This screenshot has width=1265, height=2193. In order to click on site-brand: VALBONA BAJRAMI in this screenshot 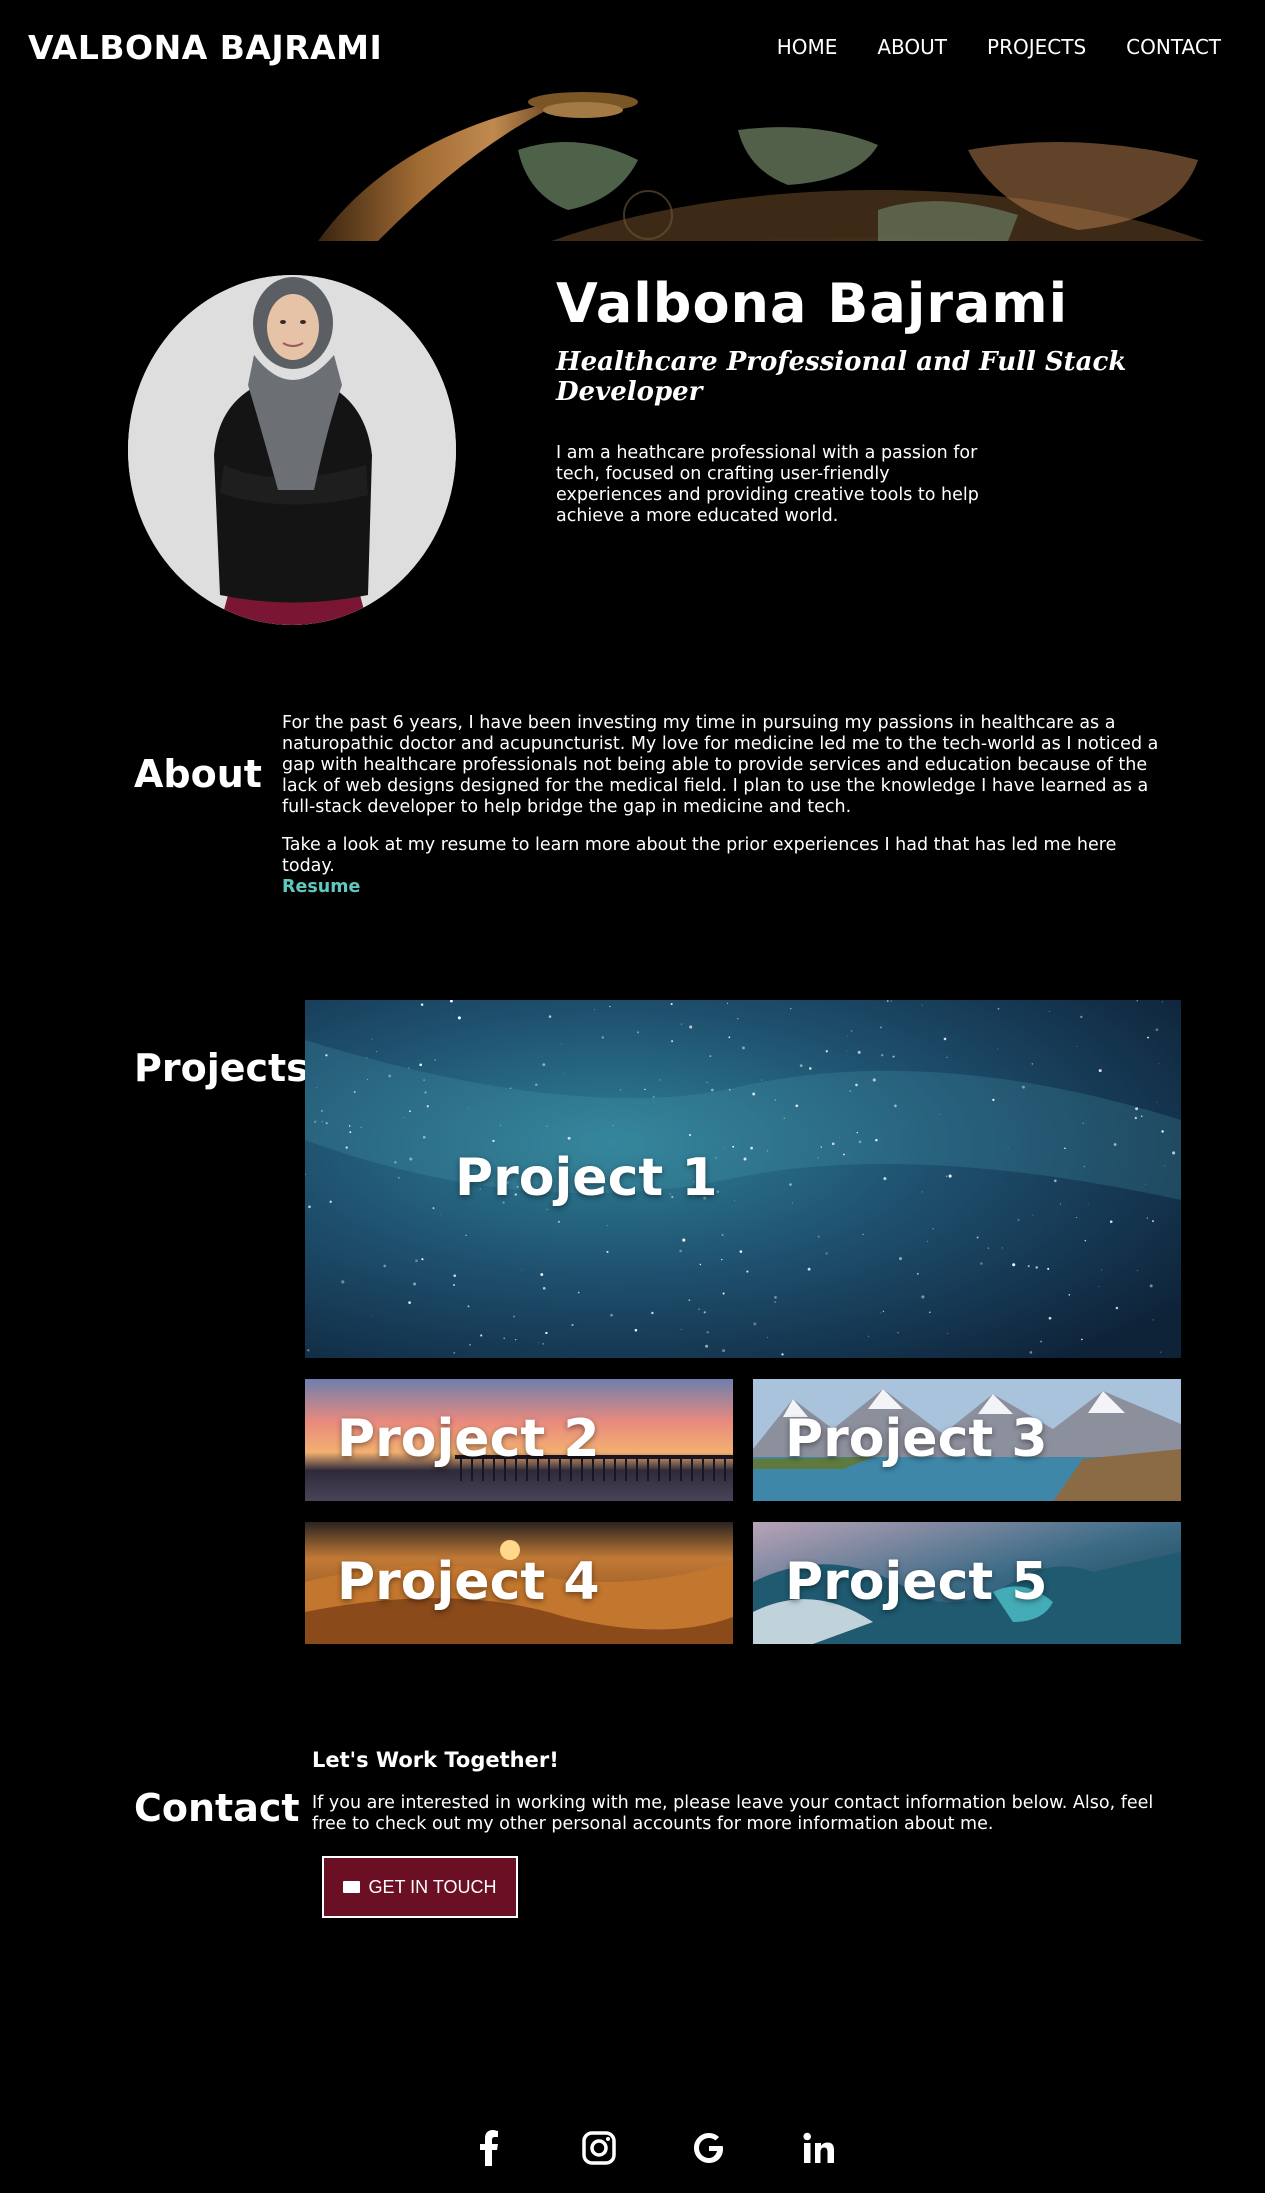, I will do `click(205, 47)`.